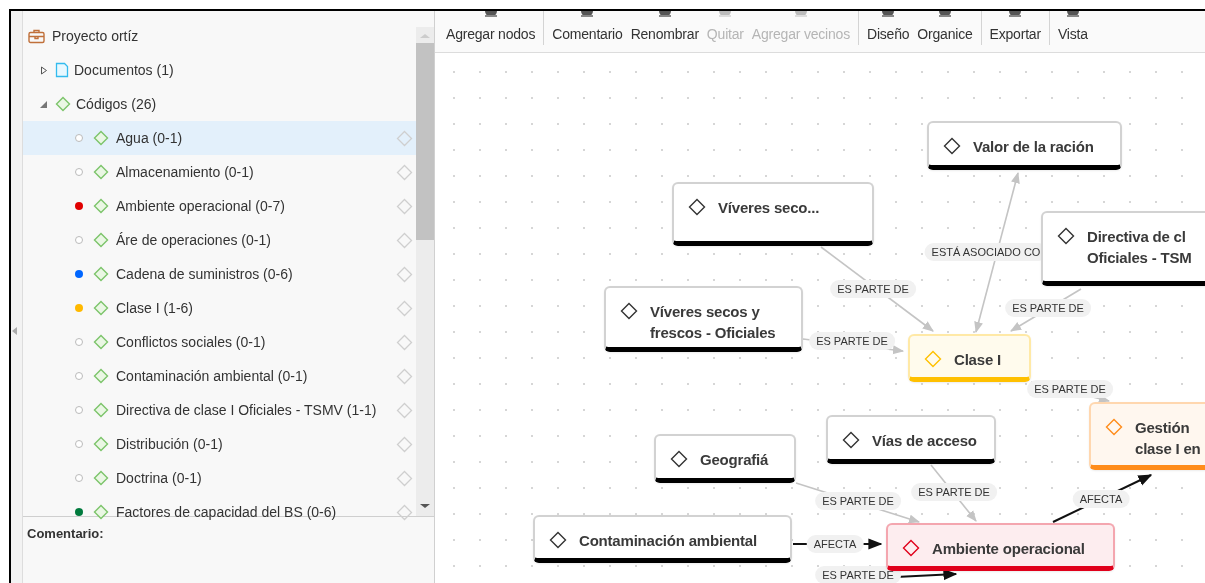 The image size is (1205, 583). What do you see at coordinates (668, 541) in the screenshot?
I see `node-label: Contaminación ambiental` at bounding box center [668, 541].